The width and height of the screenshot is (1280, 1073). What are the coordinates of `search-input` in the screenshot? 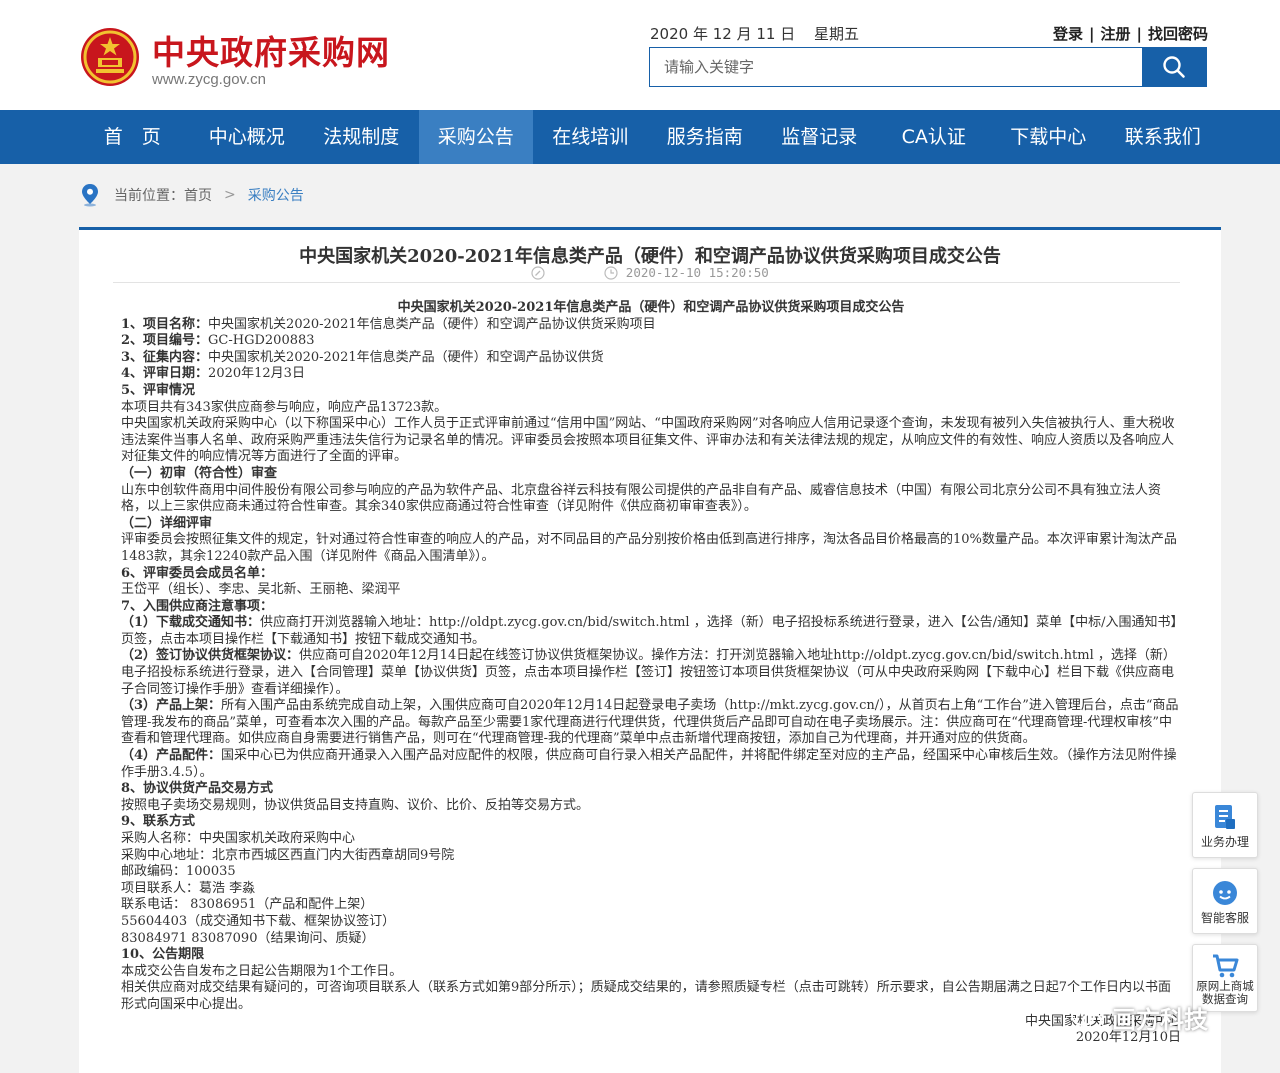 It's located at (896, 67).